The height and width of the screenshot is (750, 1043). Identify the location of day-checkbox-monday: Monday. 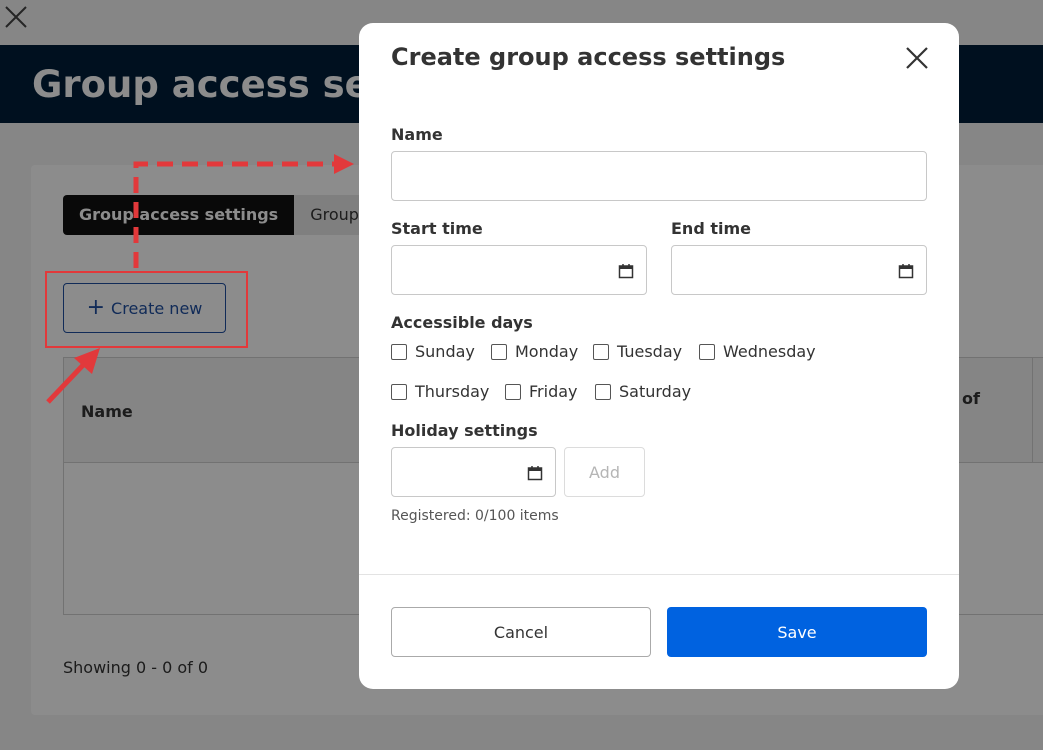
(534, 351).